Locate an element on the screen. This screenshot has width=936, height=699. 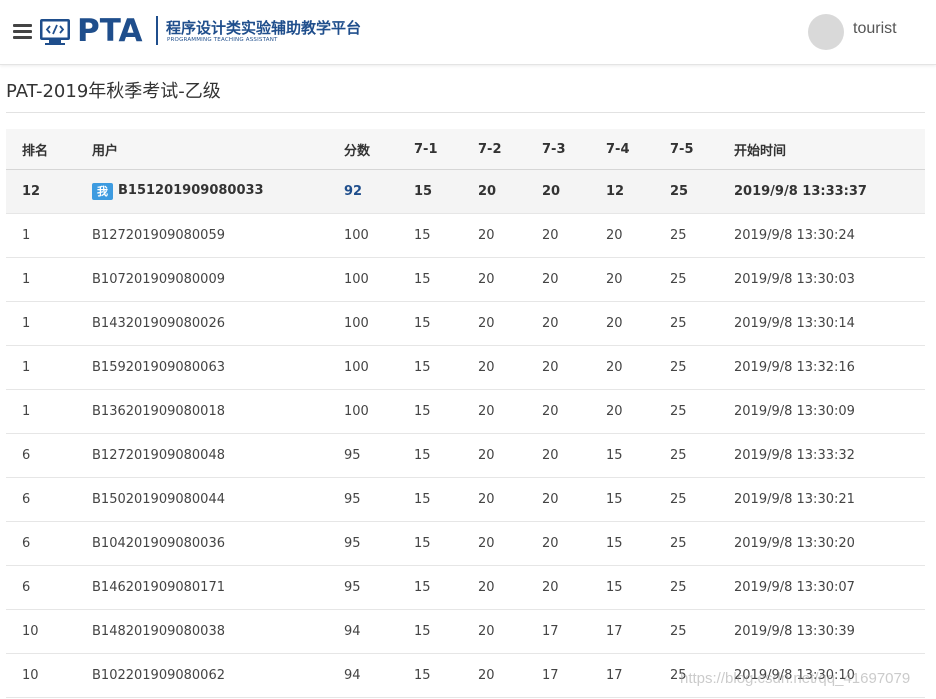
cell-start-time: 2019/9/8 13:30:07 is located at coordinates (829, 587).